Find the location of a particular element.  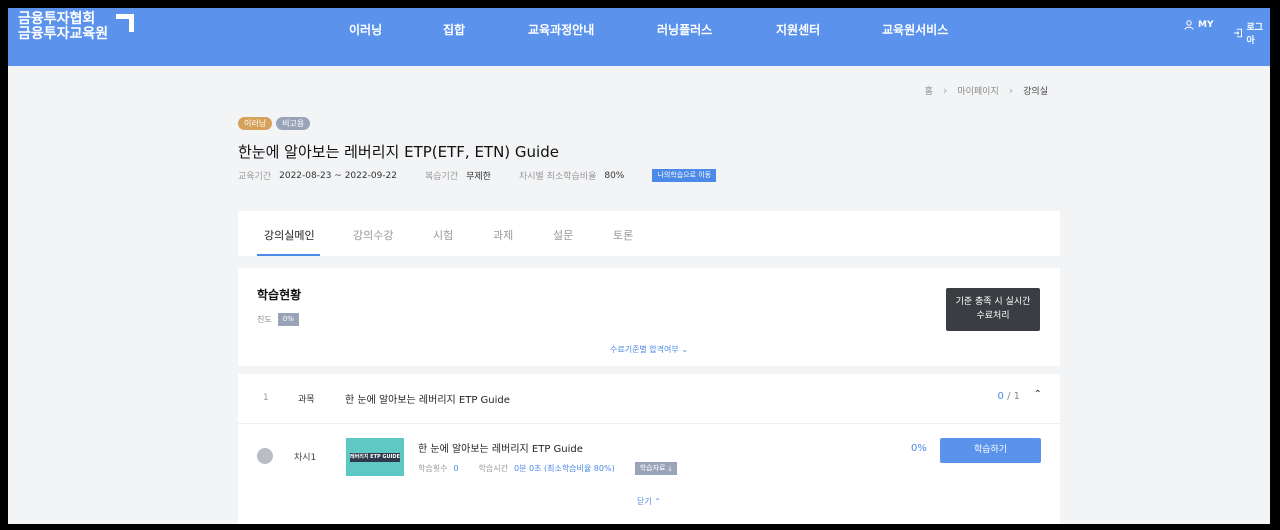

nav-group-training: 집합 is located at coordinates (454, 29).